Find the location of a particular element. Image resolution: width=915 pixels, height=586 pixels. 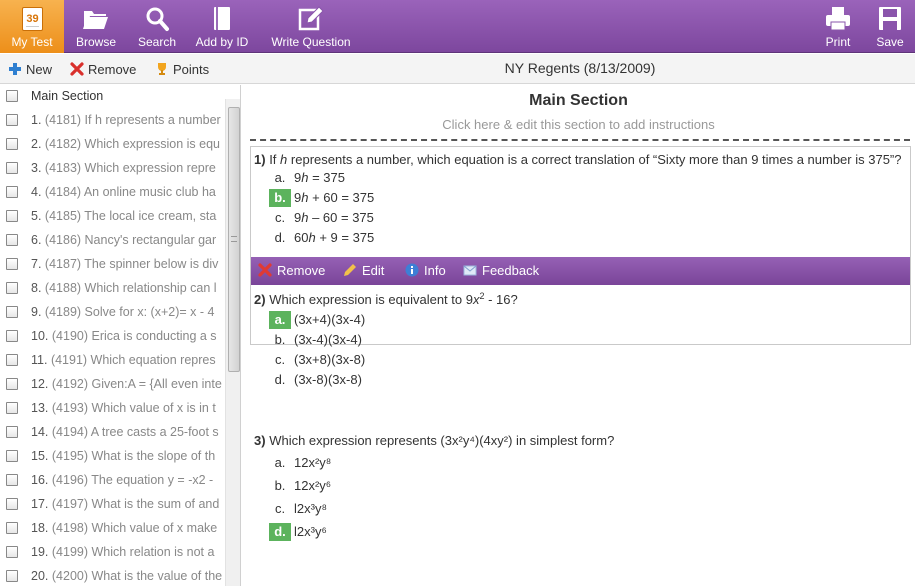

list-item-label: 20. (4200) What is the value of the is located at coordinates (128, 575).